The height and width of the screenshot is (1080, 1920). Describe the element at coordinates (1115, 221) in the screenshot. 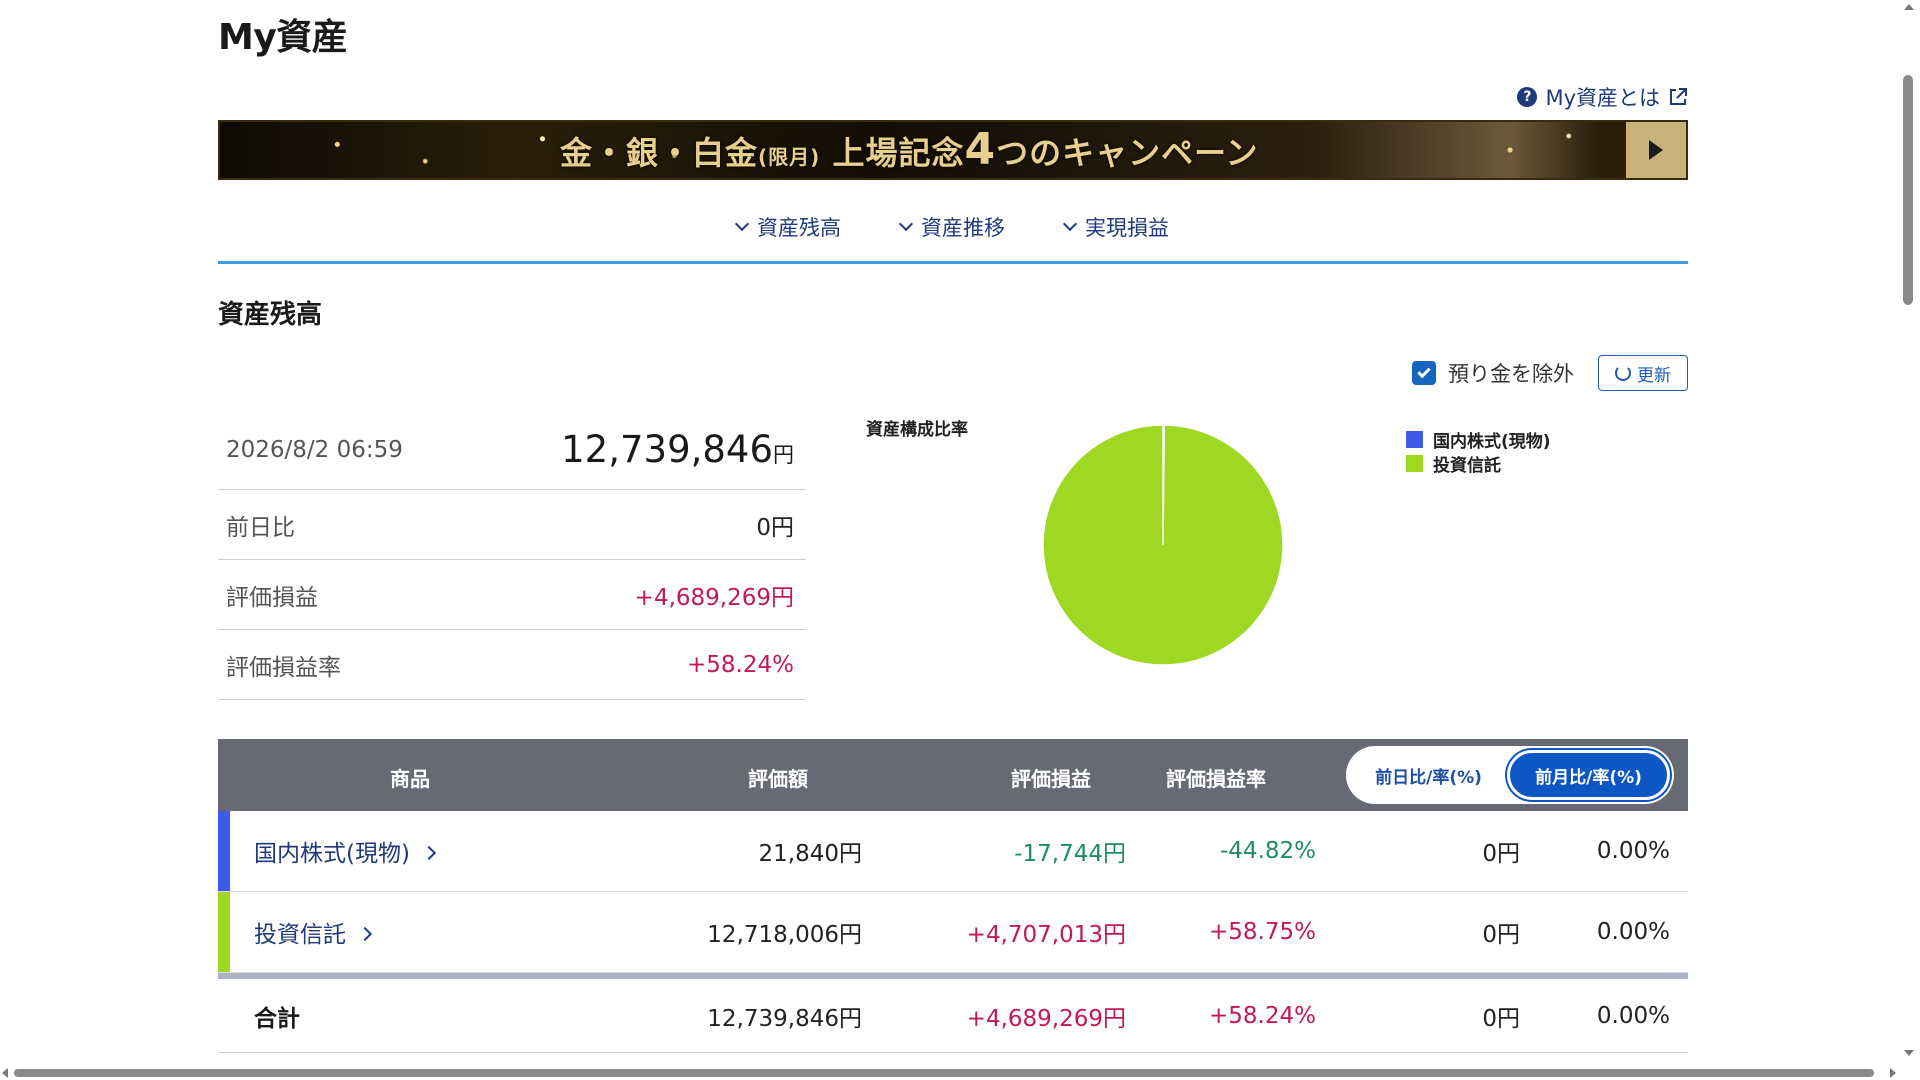

I see `nav-realized: 実現損益` at that location.